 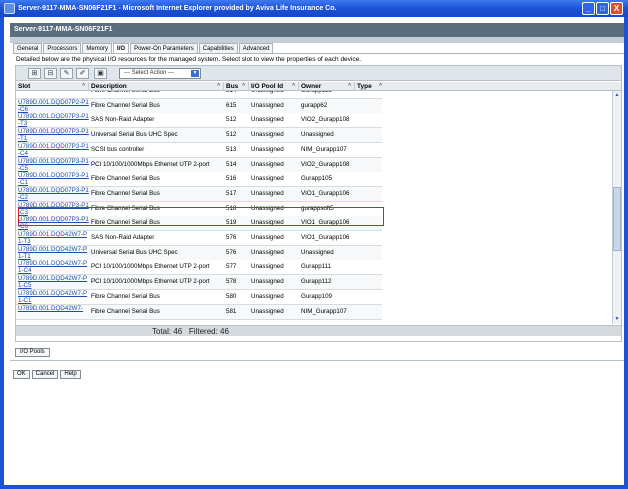 I want to click on cell-slot: U789D.001.DQD42W7-P1-T1, so click(x=52, y=253).